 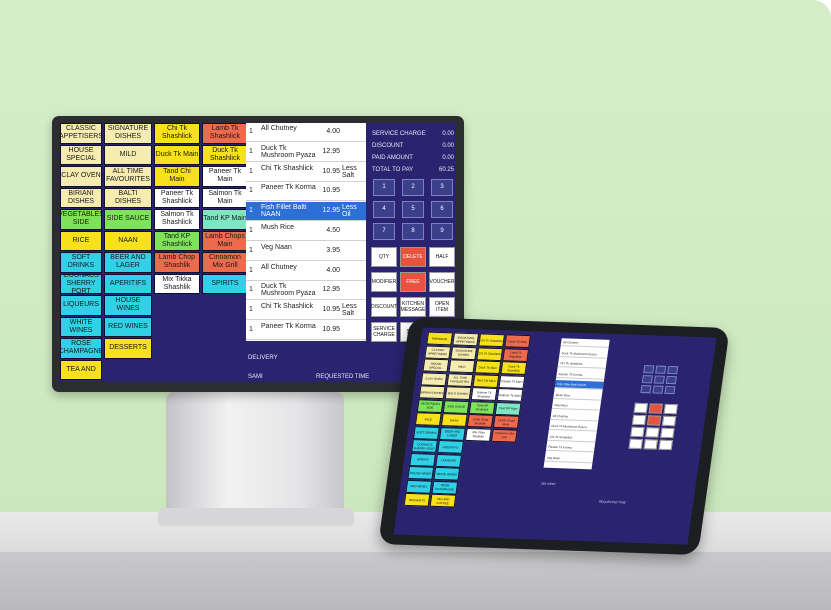 What do you see at coordinates (177, 176) in the screenshot?
I see `category-button: Tand Chi Main` at bounding box center [177, 176].